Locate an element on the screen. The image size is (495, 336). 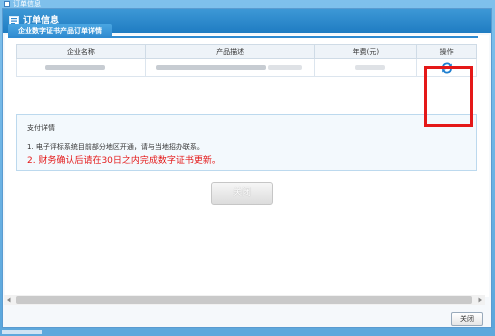
highlight-annotation is located at coordinates (448, 96).